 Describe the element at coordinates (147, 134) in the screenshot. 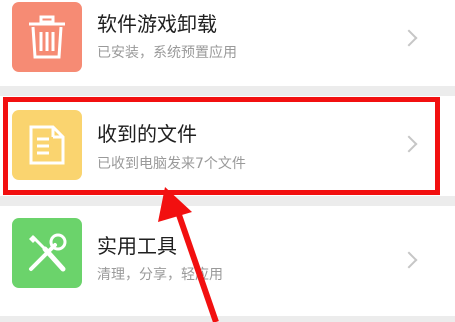

I see `item-title: 收到的文件` at that location.